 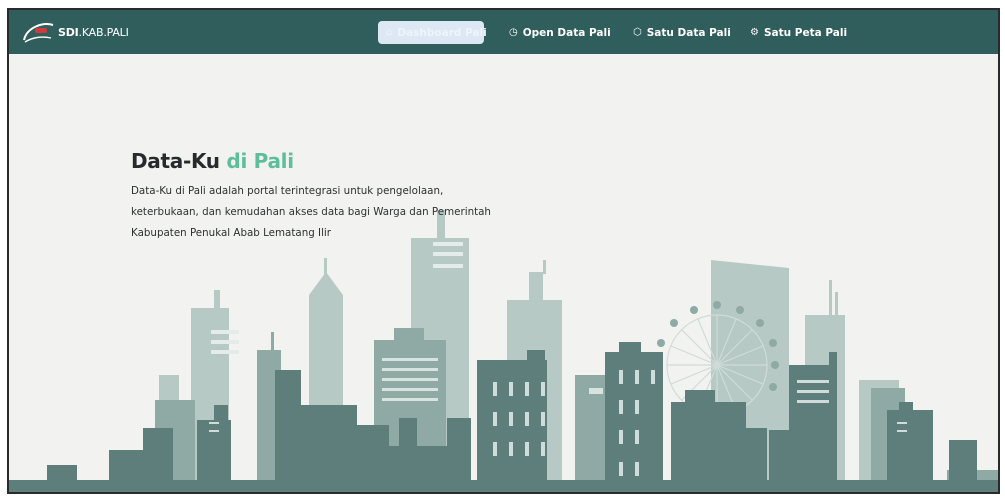 I want to click on brand-name-rest: .KAB.PALI, so click(x=103, y=32).